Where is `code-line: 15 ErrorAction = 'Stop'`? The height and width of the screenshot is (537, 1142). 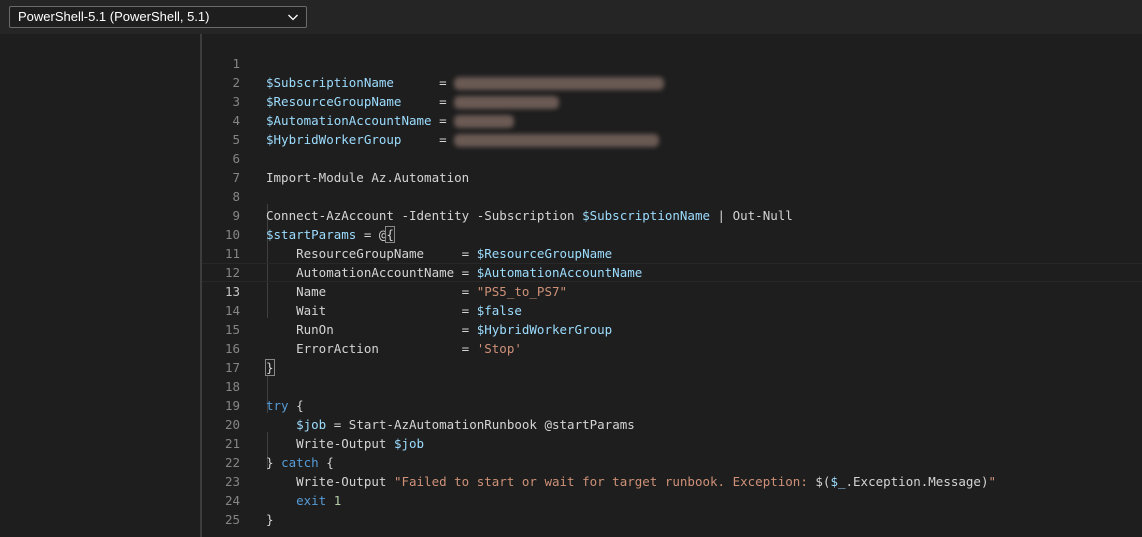 code-line: 15 ErrorAction = 'Stop' is located at coordinates (672, 328).